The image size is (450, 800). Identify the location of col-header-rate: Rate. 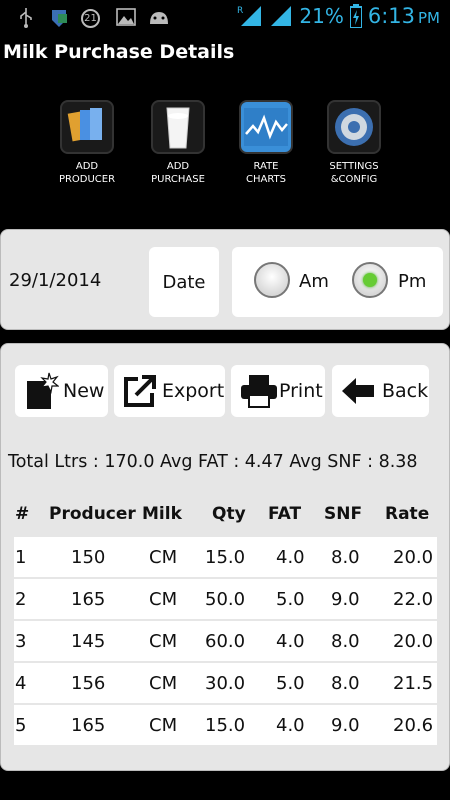
(407, 514).